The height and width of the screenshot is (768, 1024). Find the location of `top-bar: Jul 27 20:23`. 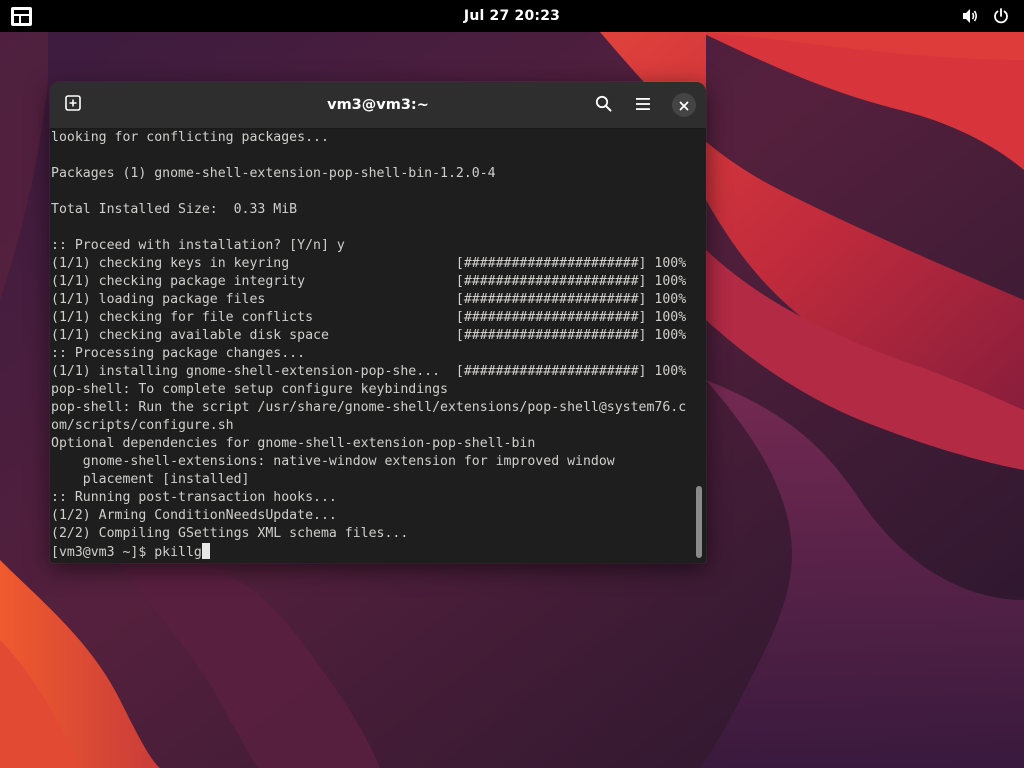

top-bar: Jul 27 20:23 is located at coordinates (512, 16).